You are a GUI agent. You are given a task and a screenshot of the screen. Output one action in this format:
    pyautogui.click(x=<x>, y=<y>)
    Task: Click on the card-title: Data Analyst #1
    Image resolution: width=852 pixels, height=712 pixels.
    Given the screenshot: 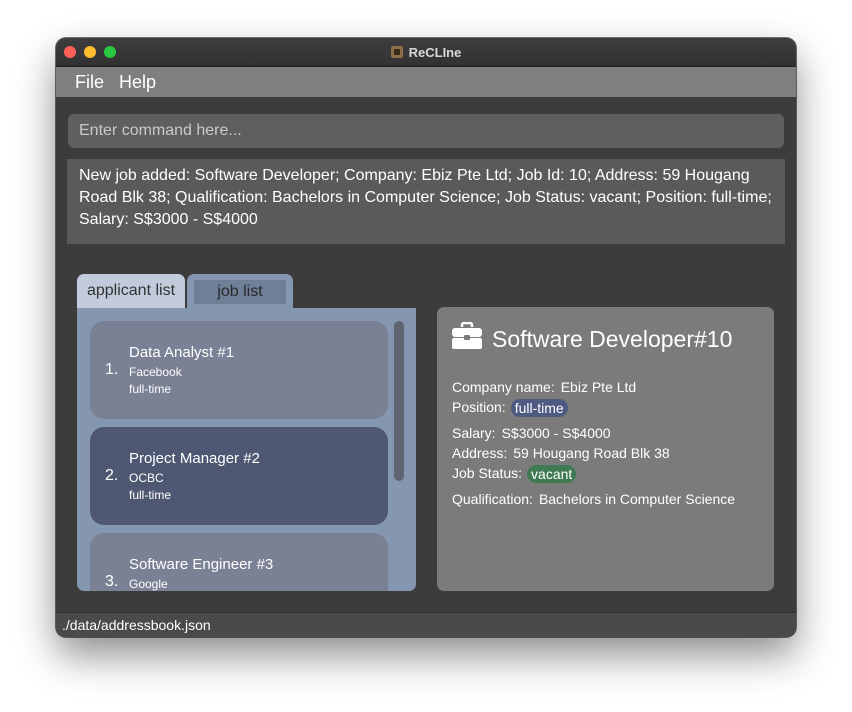 What is the action you would take?
    pyautogui.click(x=182, y=352)
    